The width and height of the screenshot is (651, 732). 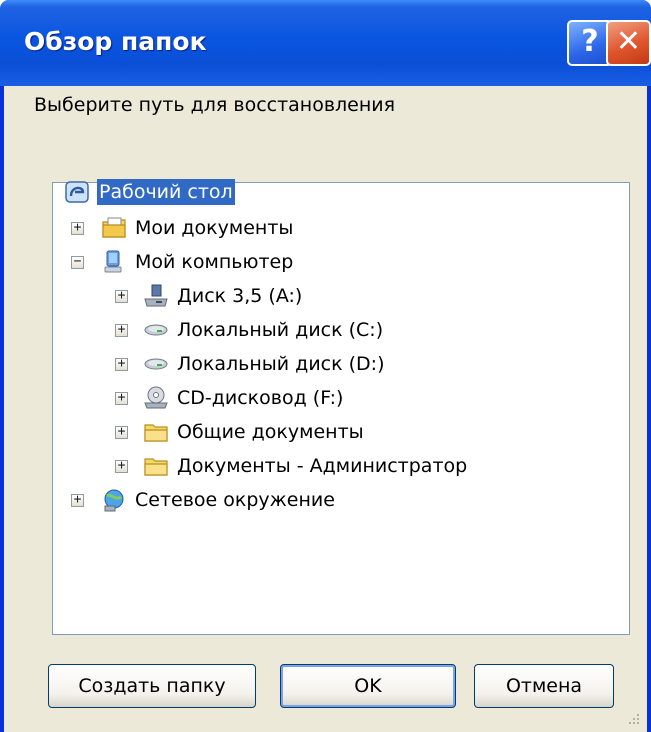 What do you see at coordinates (628, 43) in the screenshot?
I see `close-button: ✕` at bounding box center [628, 43].